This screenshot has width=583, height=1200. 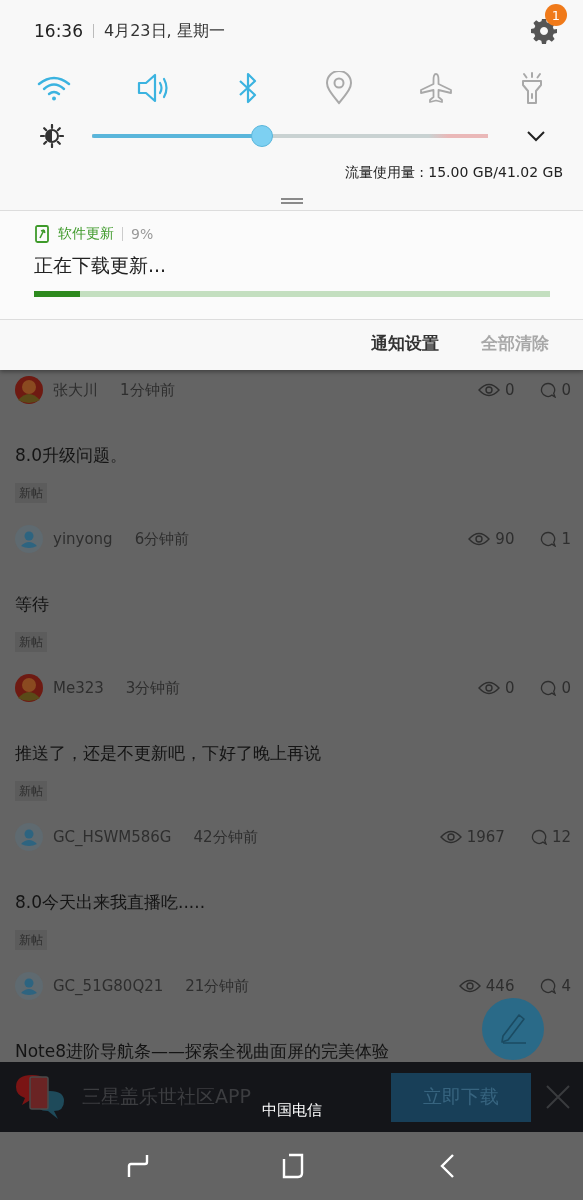 I want to click on settings-icon, so click(x=544, y=31).